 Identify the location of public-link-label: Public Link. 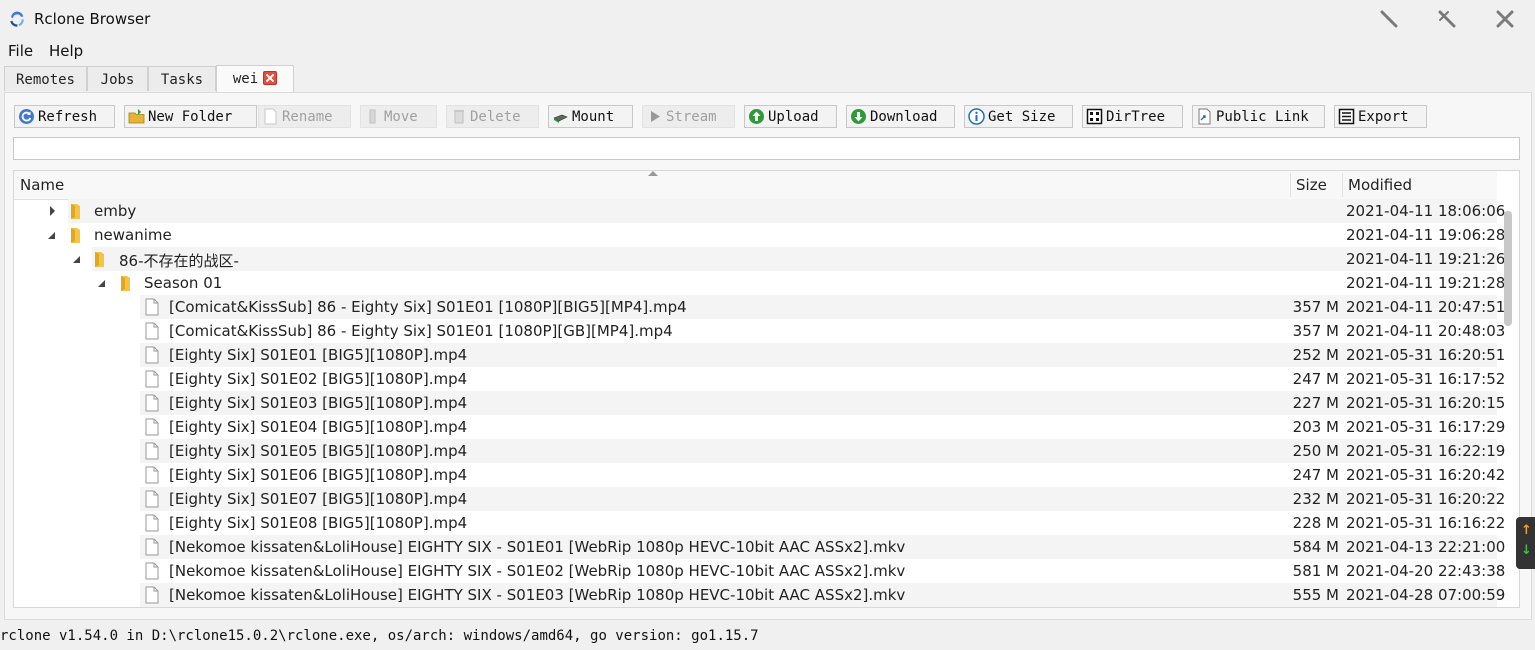
(1262, 117).